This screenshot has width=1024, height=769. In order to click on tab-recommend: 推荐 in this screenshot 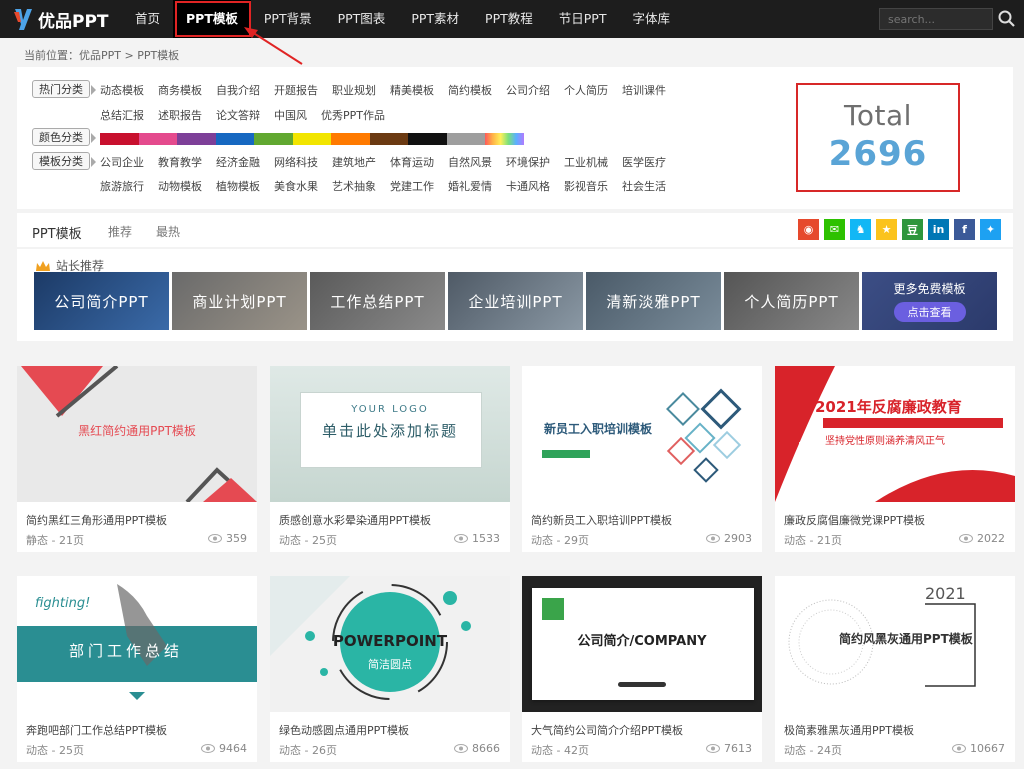, I will do `click(120, 231)`.